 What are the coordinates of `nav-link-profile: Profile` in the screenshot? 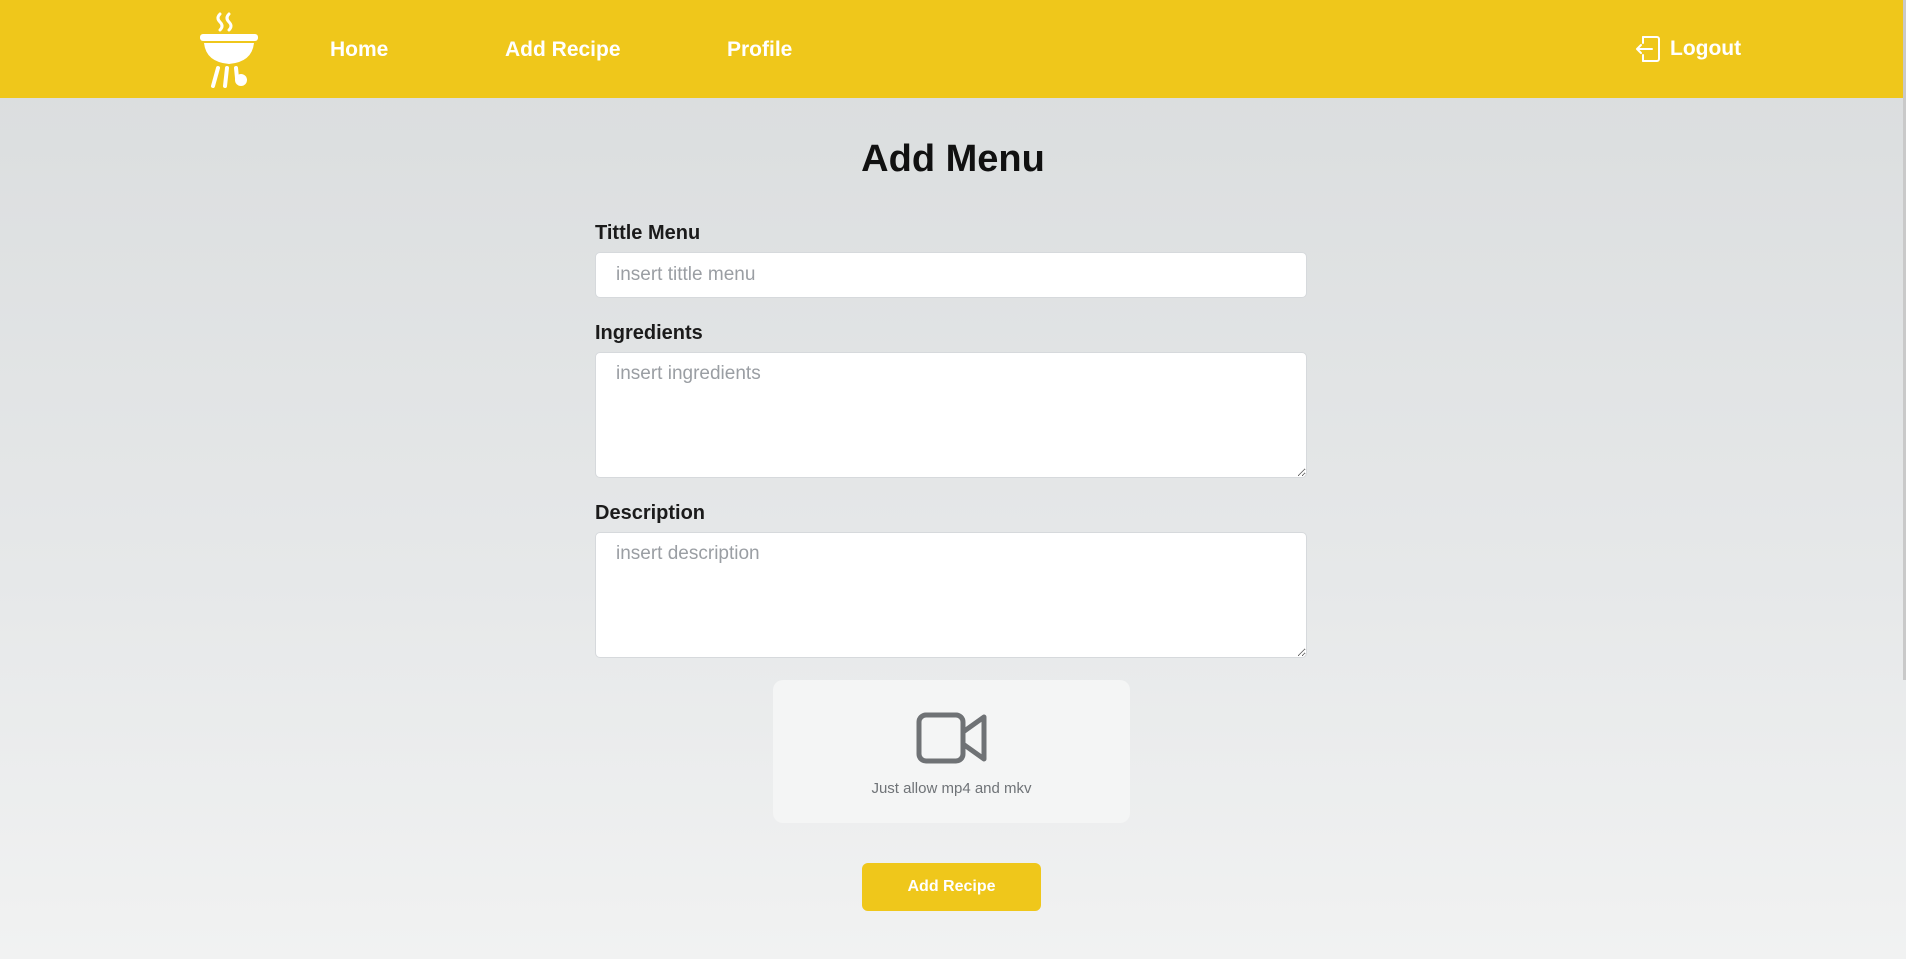 It's located at (759, 50).